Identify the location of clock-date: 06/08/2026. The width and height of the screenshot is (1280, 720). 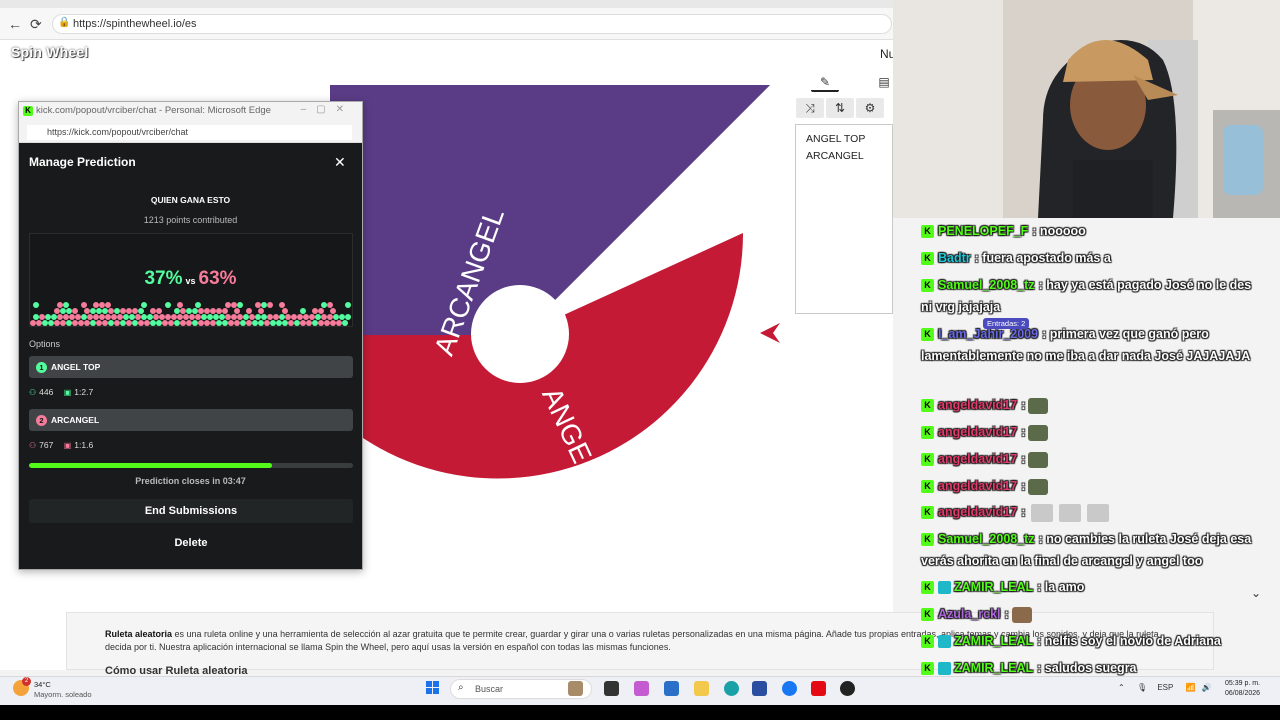
(1242, 693).